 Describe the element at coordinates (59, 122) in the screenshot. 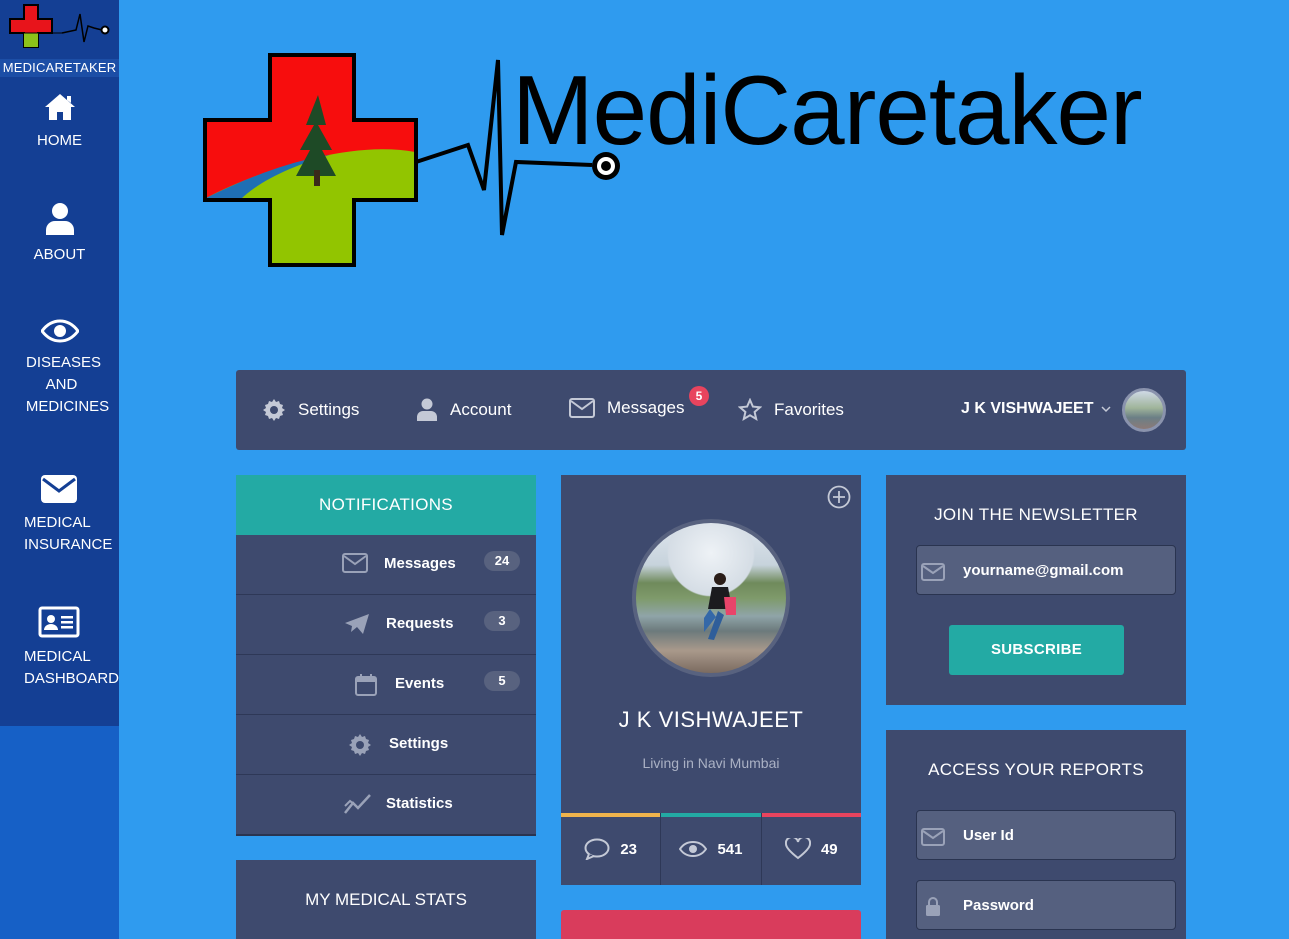

I see `sidebar-item-home: HOME` at that location.